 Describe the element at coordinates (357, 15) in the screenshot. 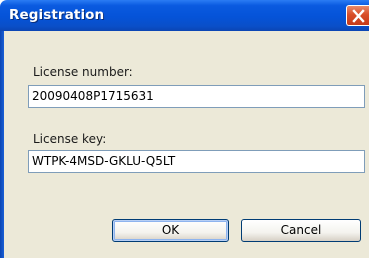

I see `close-button` at that location.